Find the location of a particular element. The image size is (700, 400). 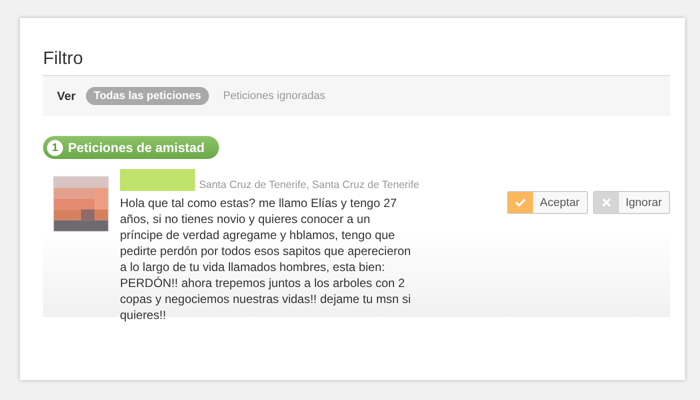

section-title: Peticiones de amistad is located at coordinates (136, 147).